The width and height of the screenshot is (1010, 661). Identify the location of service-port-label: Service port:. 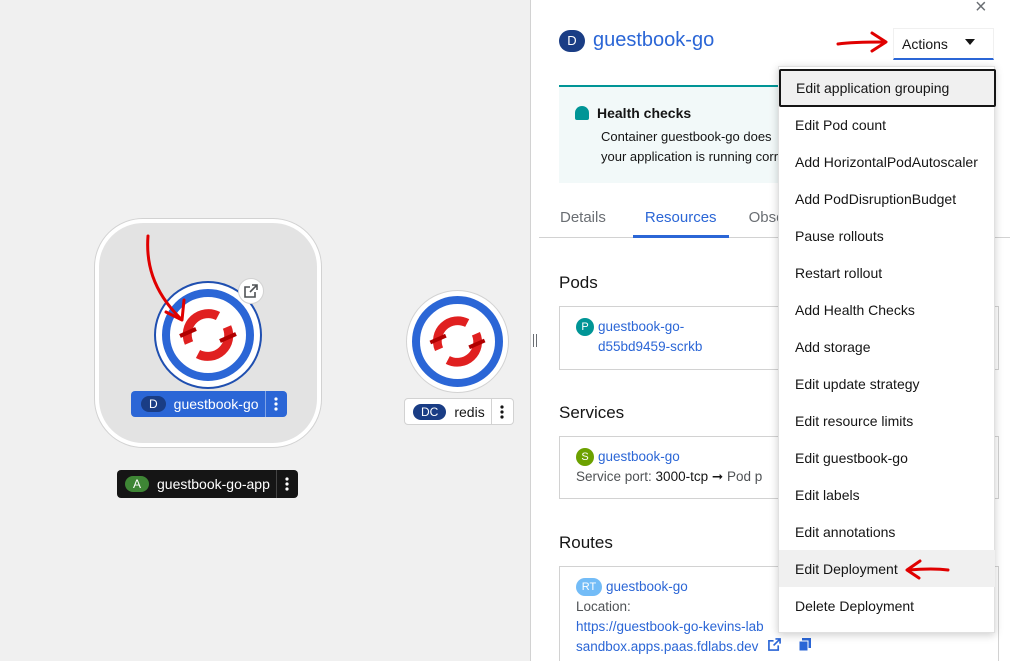
(614, 476).